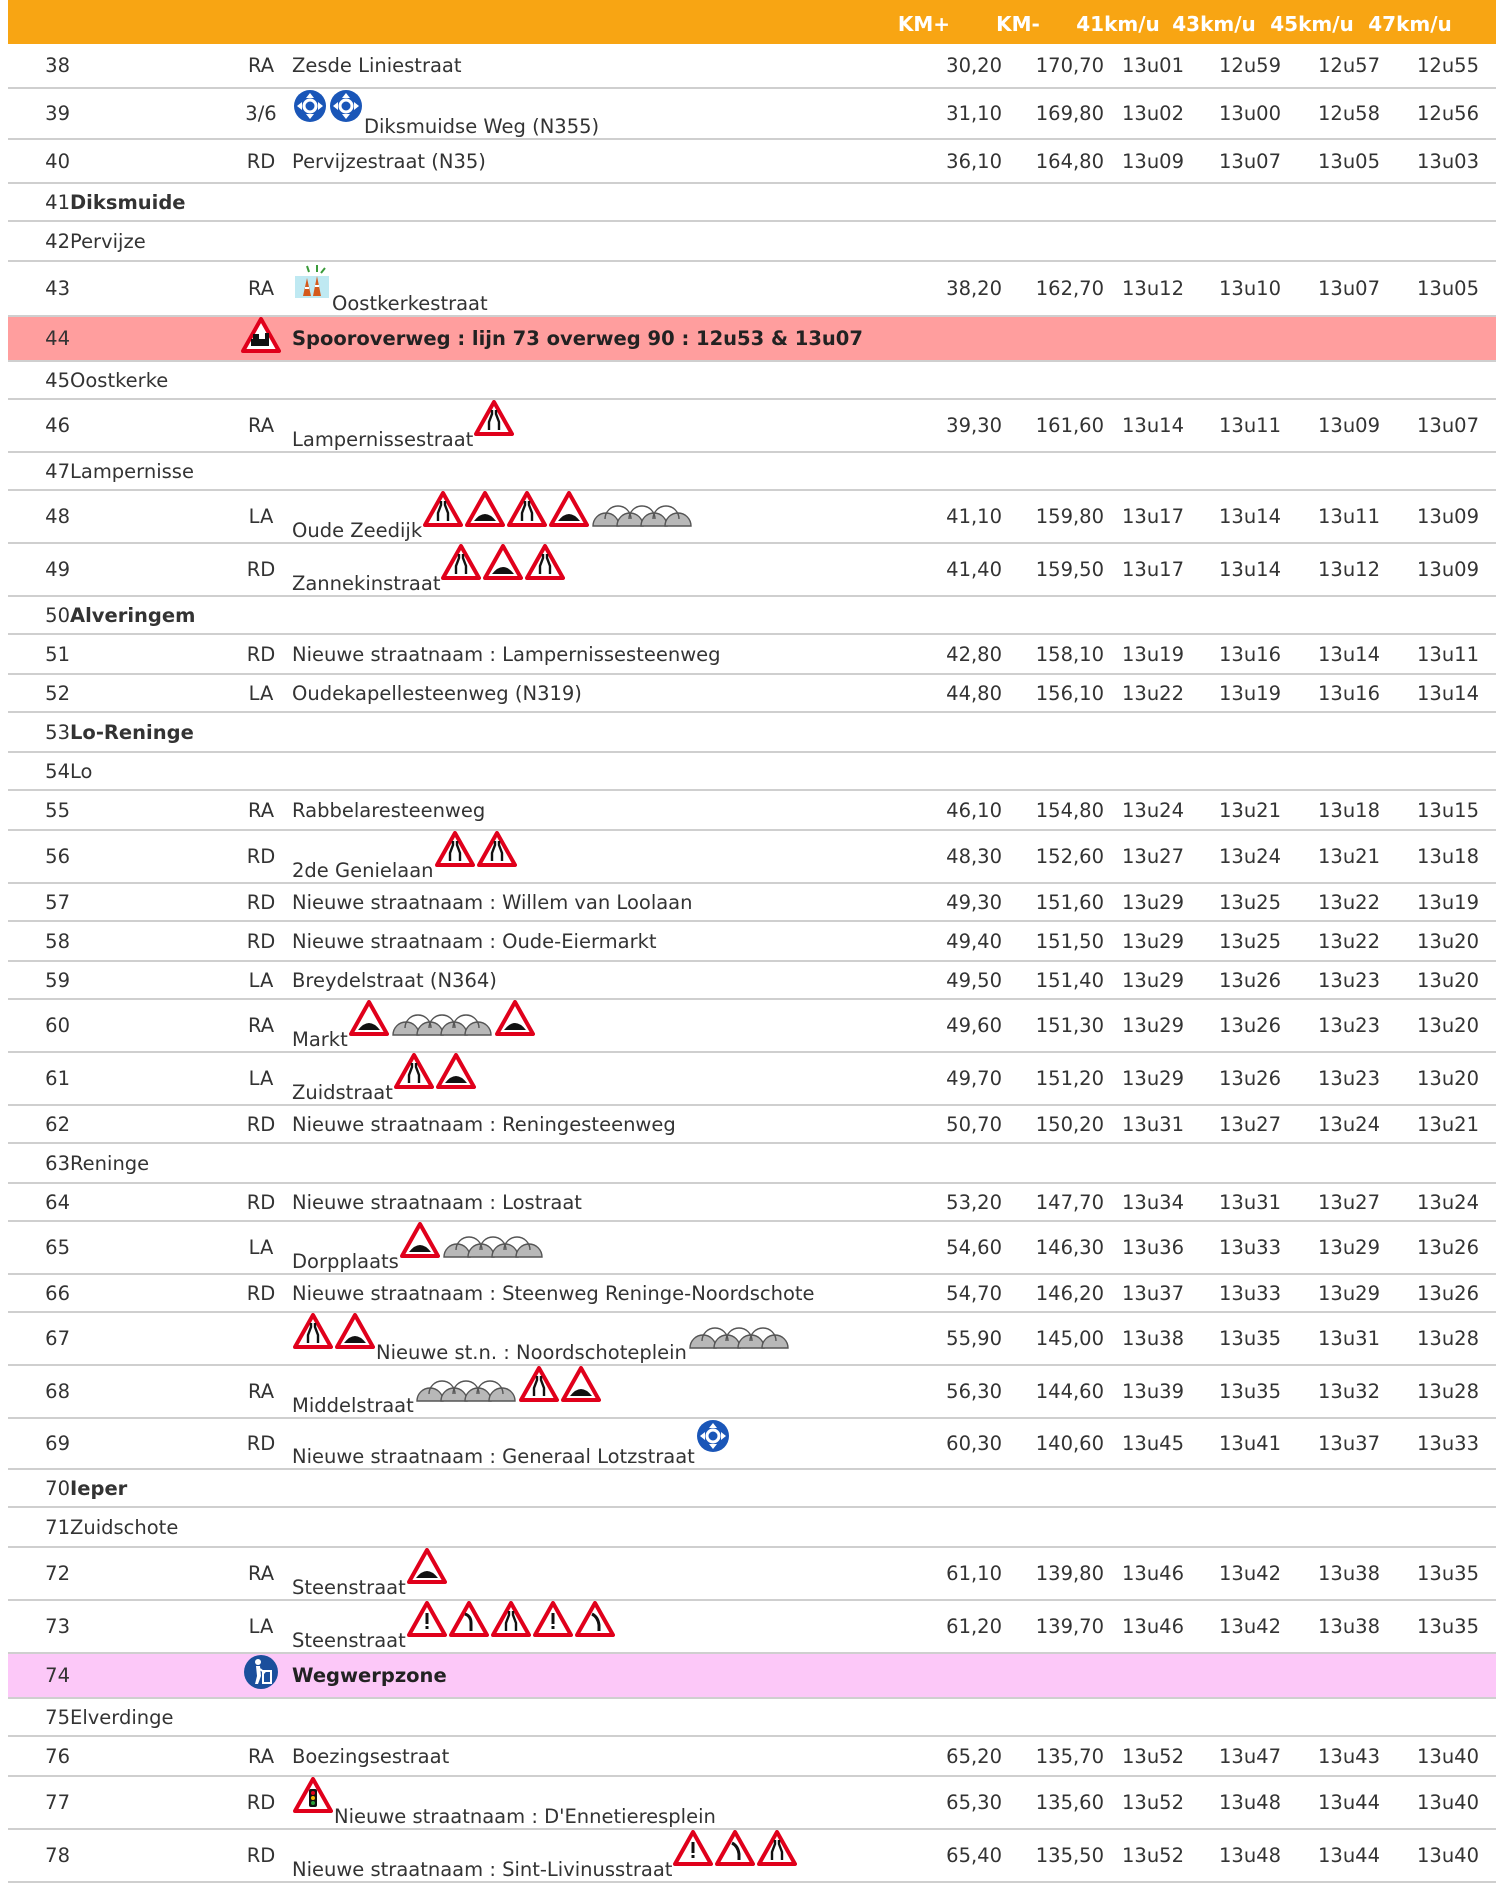 The width and height of the screenshot is (1504, 1883). I want to click on row-number: 70, so click(39, 1488).